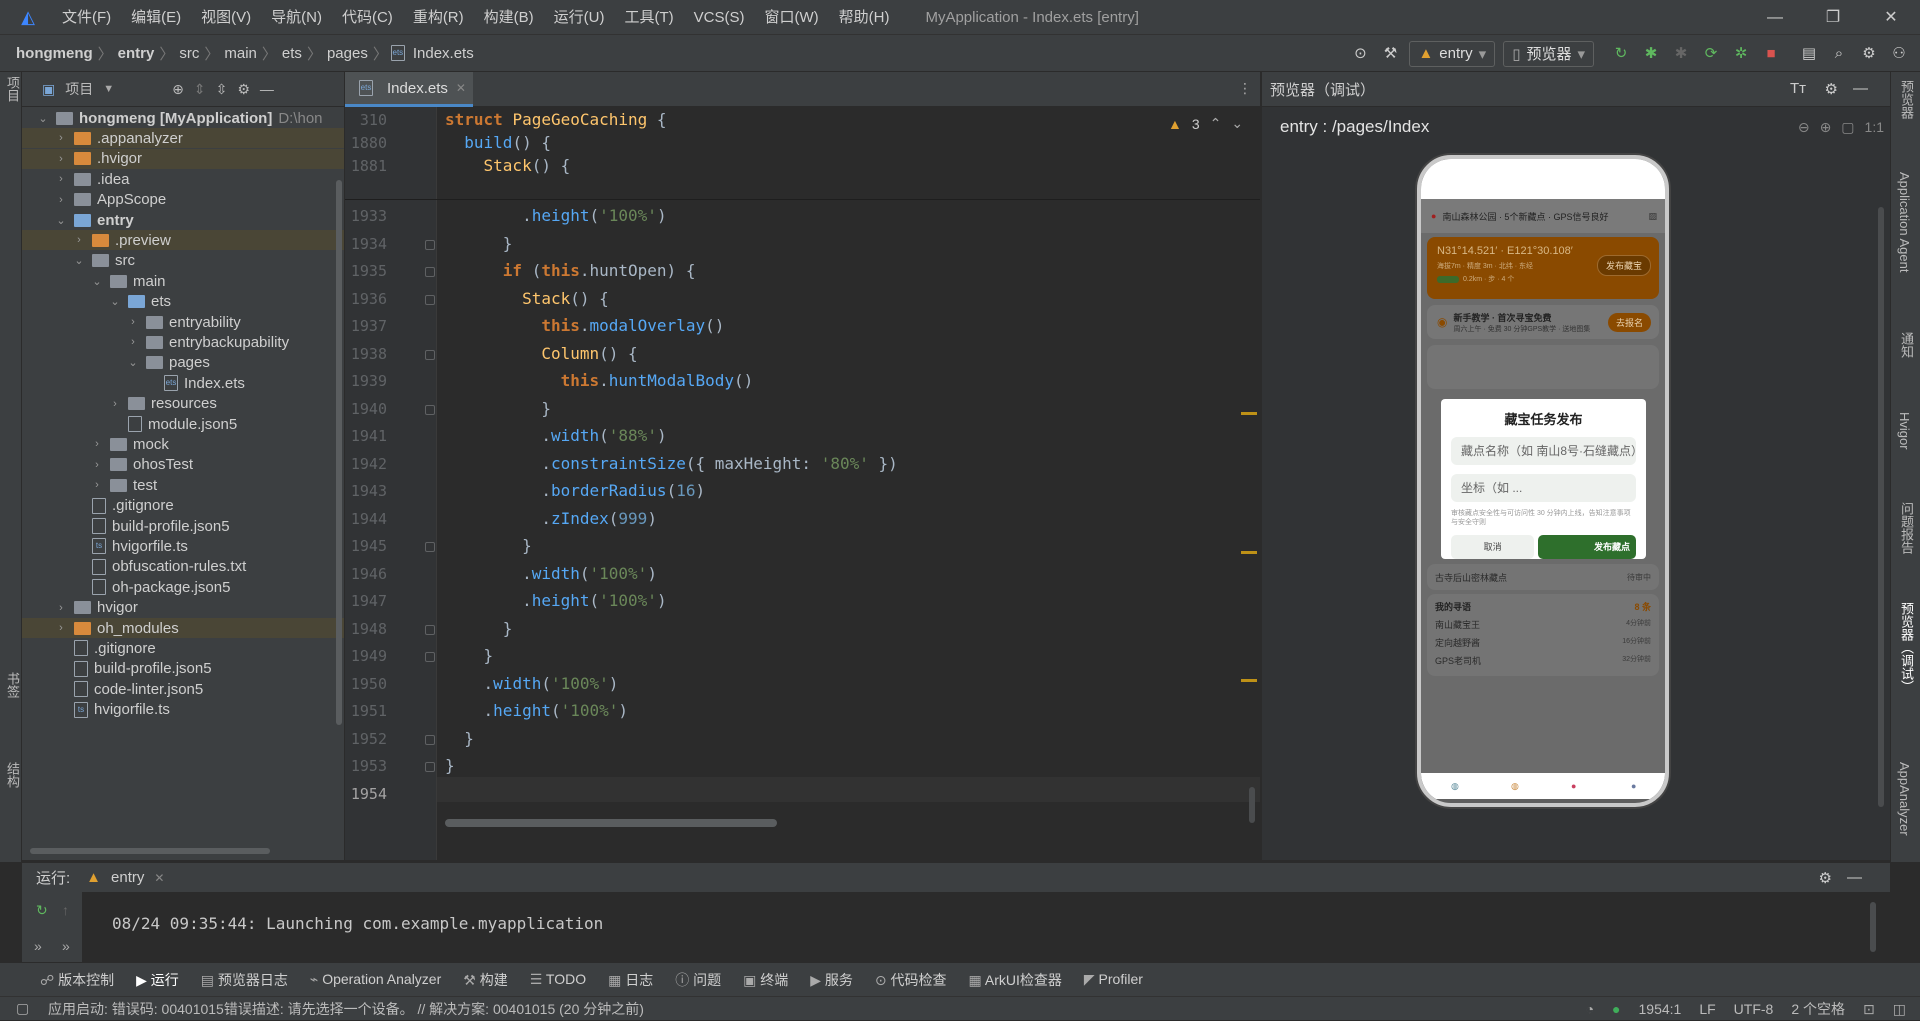 This screenshot has height=1021, width=1920. I want to click on tree-item: › .preview, so click(183, 240).